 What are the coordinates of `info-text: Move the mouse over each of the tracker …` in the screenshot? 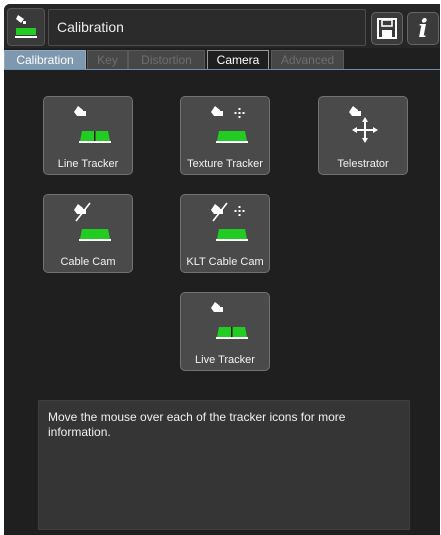 It's located at (197, 424).